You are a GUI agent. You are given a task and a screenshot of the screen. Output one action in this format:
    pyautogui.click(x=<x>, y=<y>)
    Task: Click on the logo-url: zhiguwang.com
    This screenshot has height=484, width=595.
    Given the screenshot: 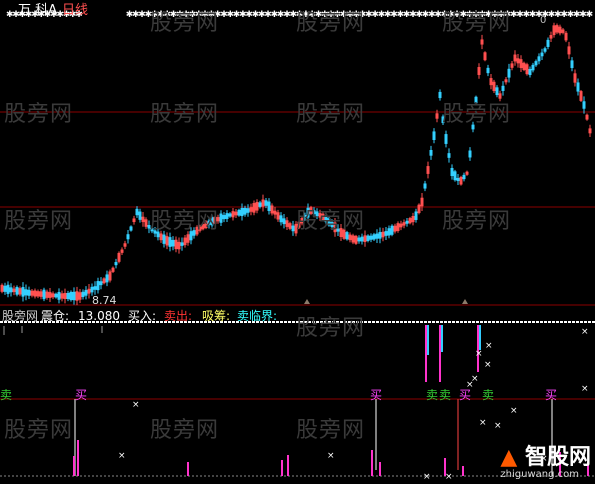 What is the action you would take?
    pyautogui.click(x=539, y=474)
    